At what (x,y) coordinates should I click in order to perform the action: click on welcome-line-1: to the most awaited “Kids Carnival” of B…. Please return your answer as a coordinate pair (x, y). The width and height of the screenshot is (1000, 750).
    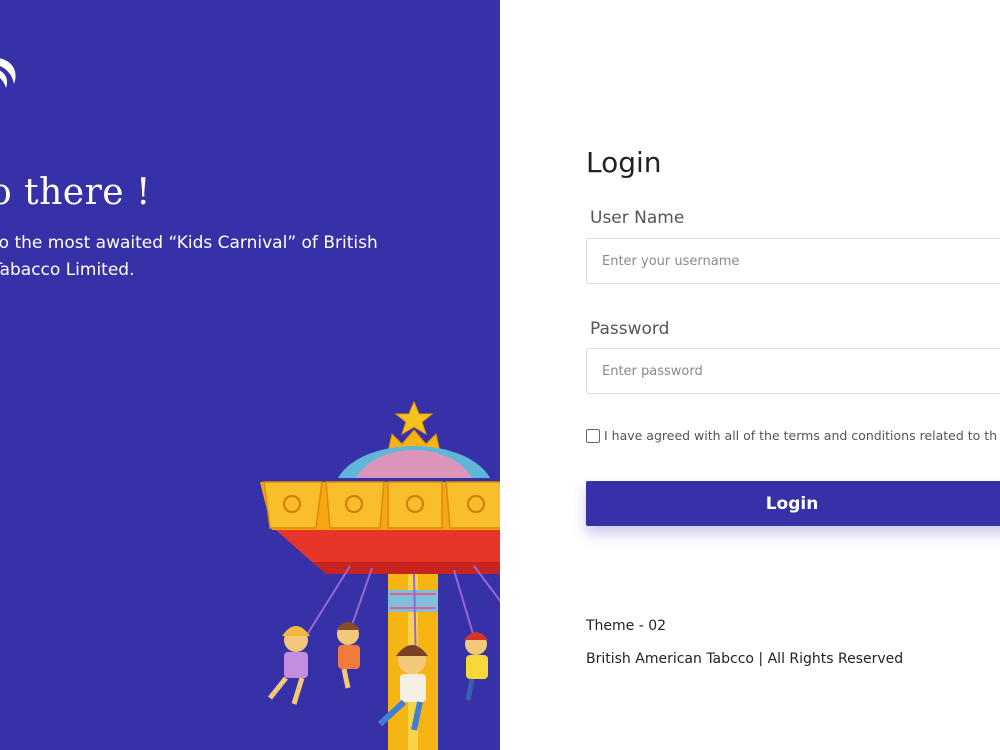
    Looking at the image, I should click on (189, 243).